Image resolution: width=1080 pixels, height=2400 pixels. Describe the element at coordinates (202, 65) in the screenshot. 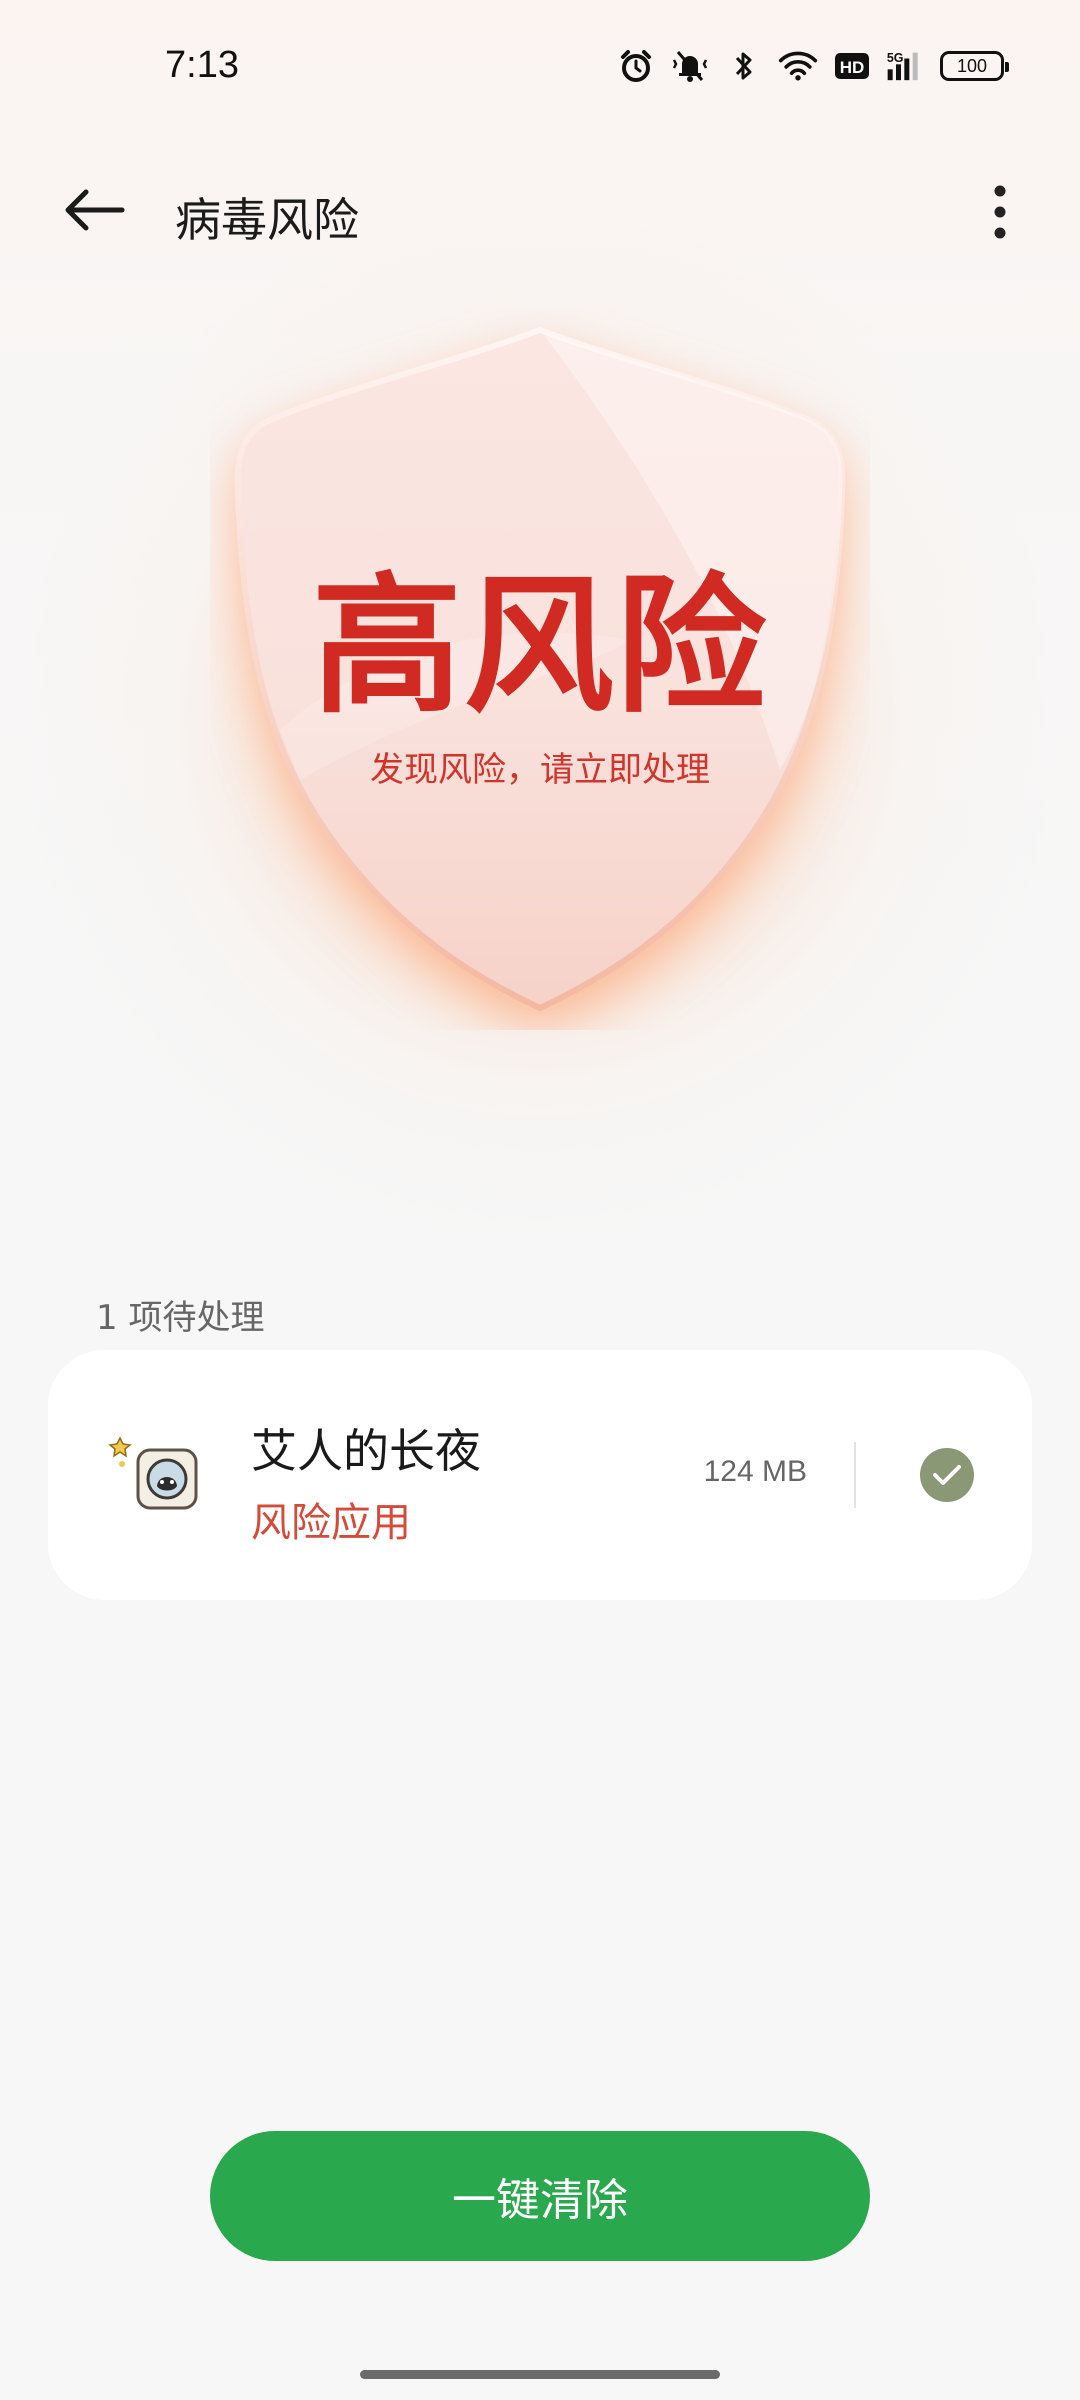

I see `status-time: 7:13` at that location.